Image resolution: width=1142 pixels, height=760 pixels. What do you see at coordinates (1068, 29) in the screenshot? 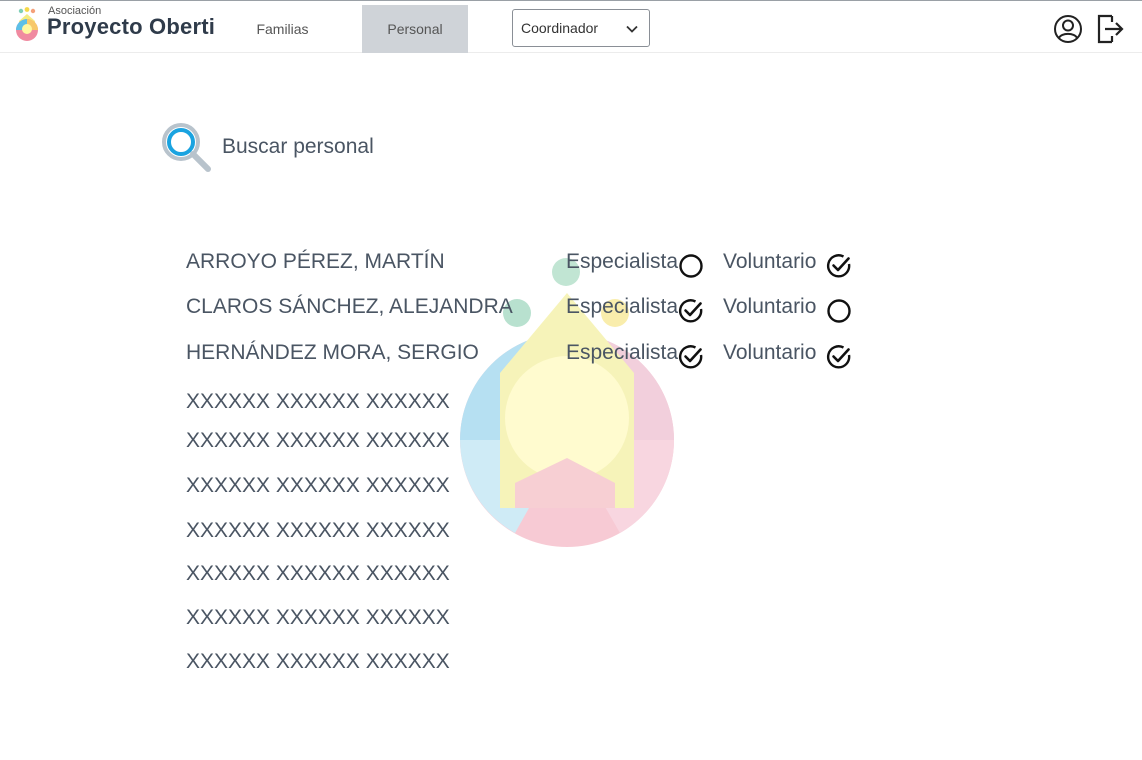
I see `user-circle-icon` at bounding box center [1068, 29].